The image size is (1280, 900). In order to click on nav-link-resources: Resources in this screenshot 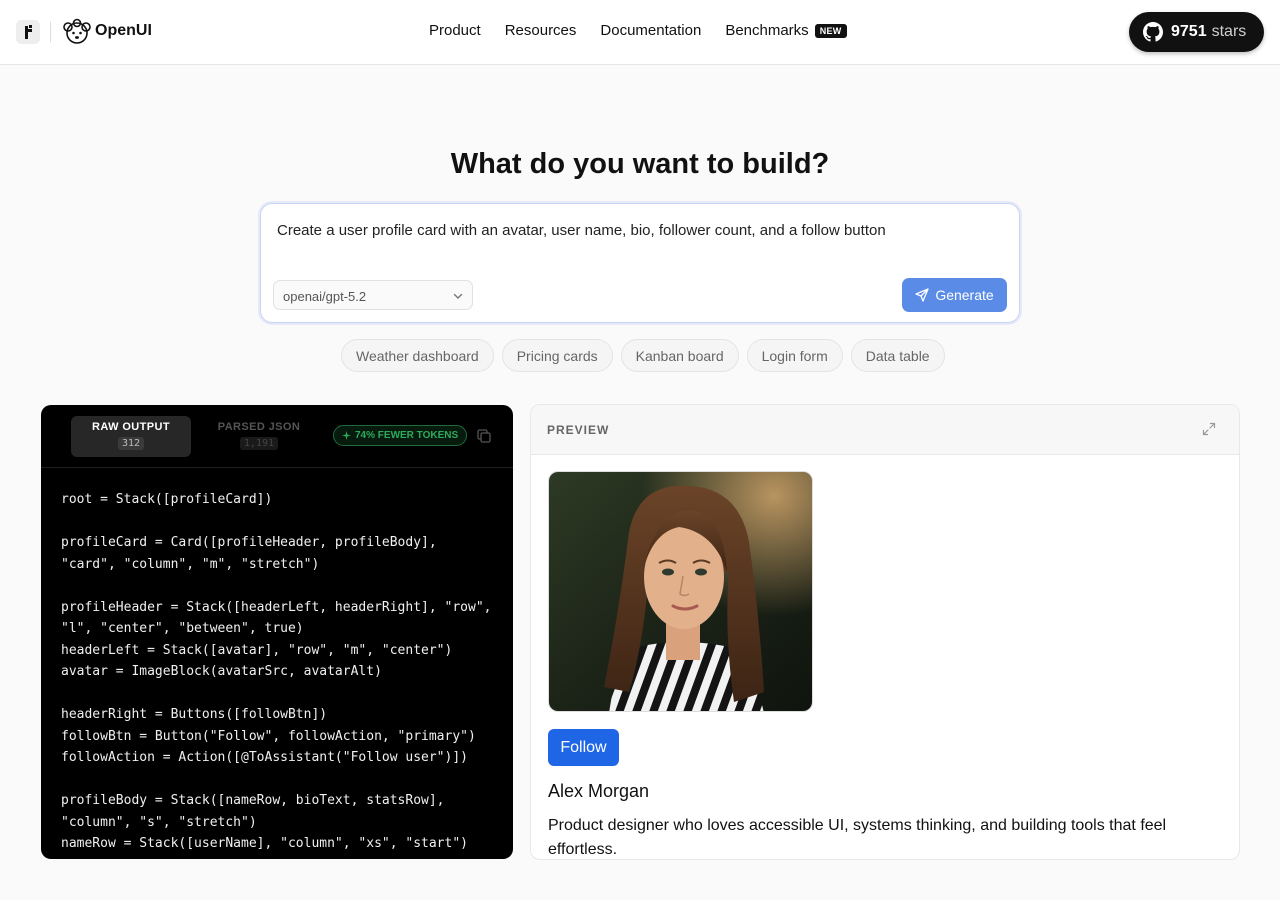, I will do `click(541, 30)`.